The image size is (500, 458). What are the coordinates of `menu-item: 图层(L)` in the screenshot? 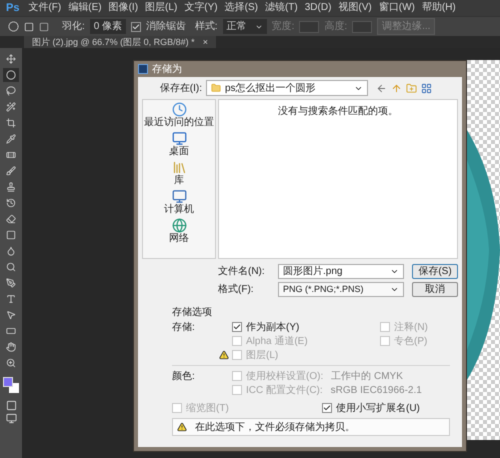 It's located at (161, 8).